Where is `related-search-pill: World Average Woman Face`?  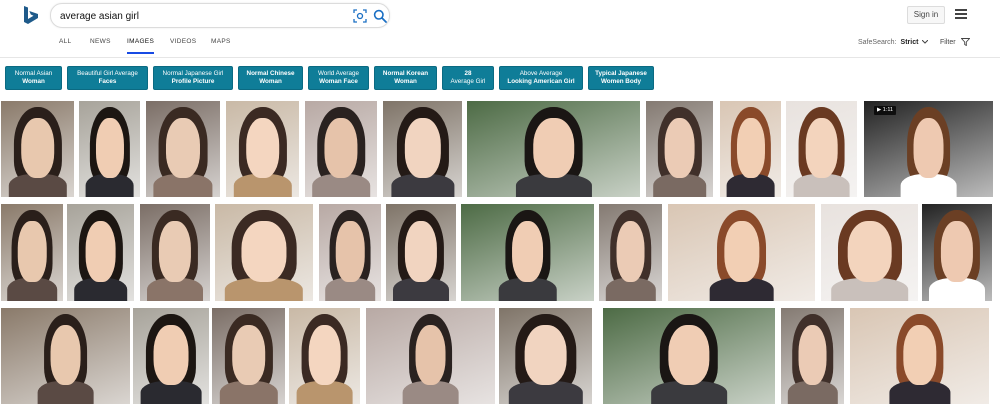
related-search-pill: World Average Woman Face is located at coordinates (338, 78).